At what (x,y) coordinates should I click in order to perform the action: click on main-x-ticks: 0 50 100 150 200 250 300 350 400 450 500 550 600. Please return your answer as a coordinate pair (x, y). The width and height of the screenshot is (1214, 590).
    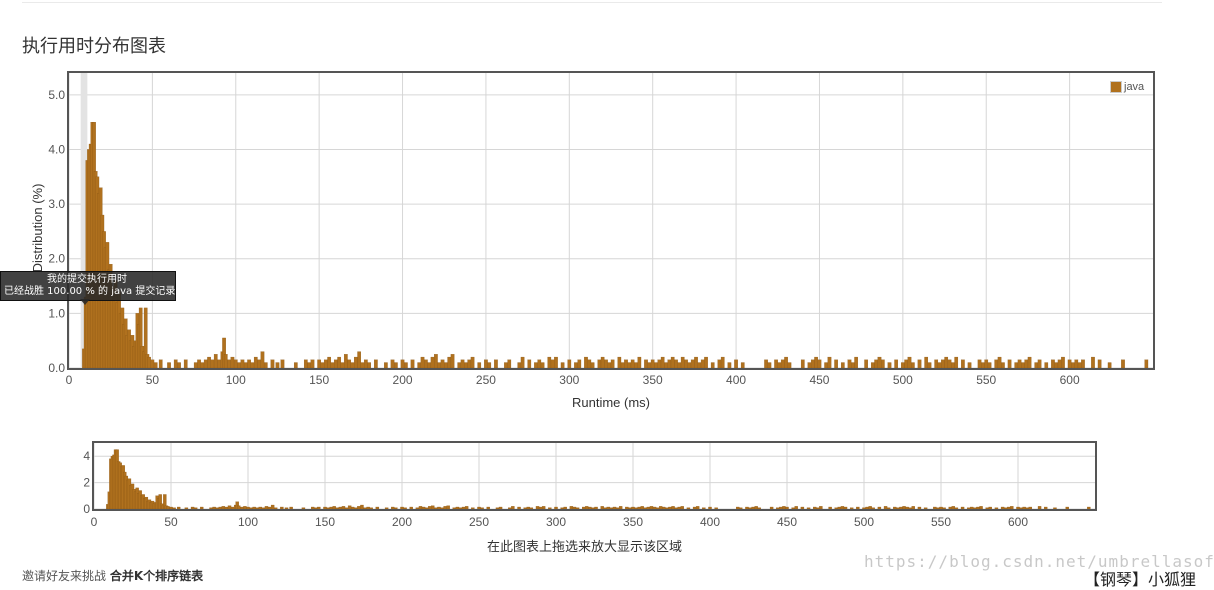
    Looking at the image, I should click on (573, 380).